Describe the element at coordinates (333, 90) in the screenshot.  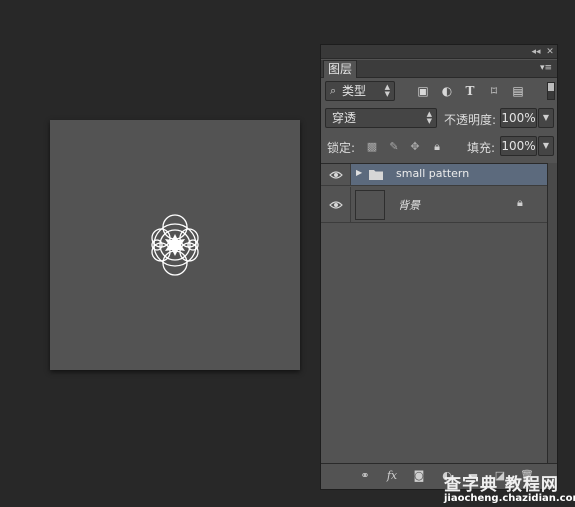
I see `search-icon: ⌕` at that location.